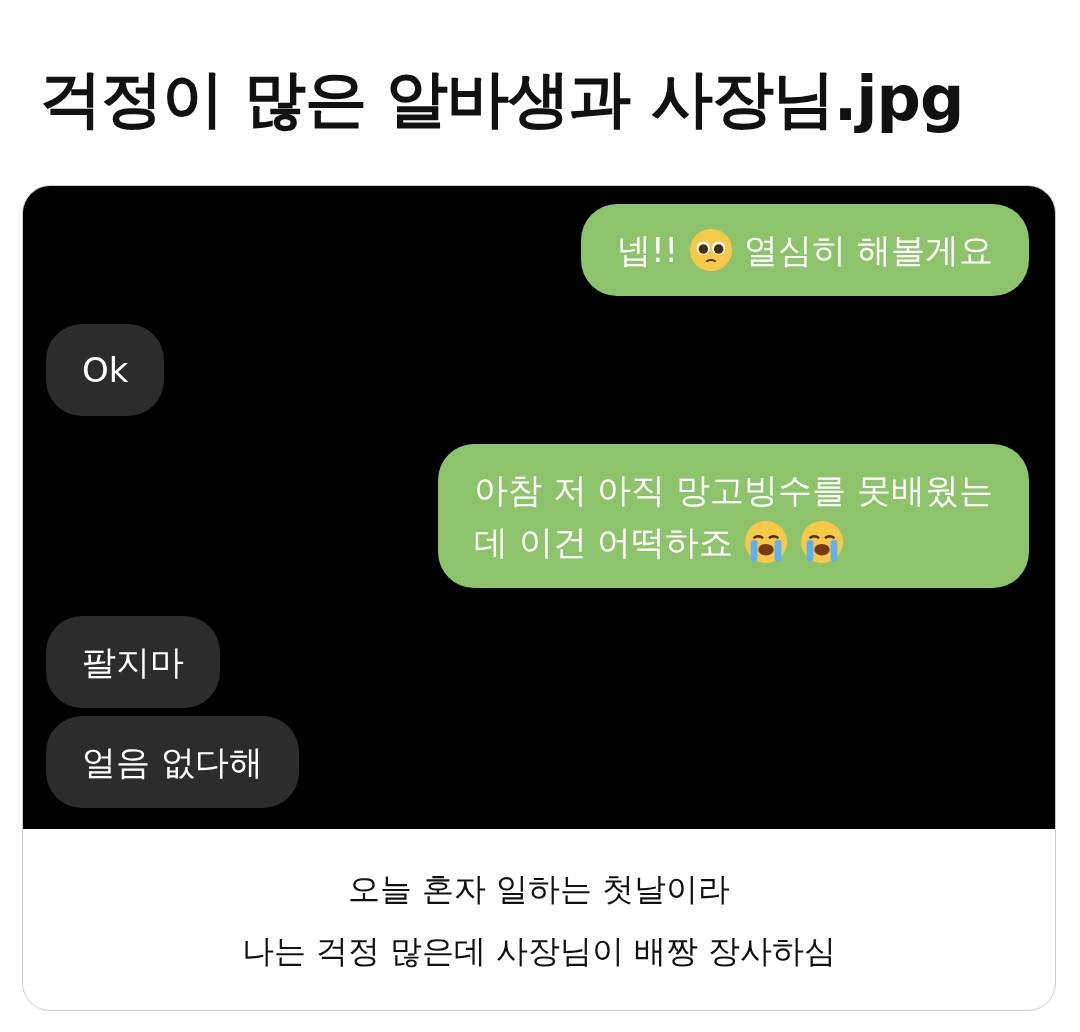 This screenshot has width=1080, height=1032. What do you see at coordinates (539, 889) in the screenshot?
I see `caption-text: 오늘 혼자 일하는 첫날이라` at bounding box center [539, 889].